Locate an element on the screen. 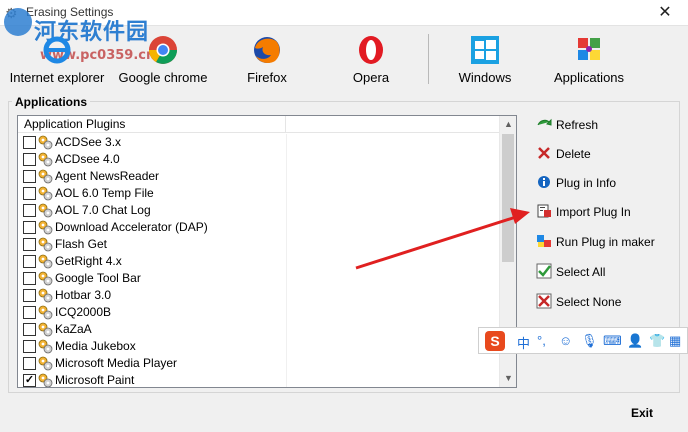 This screenshot has height=432, width=688. skin-icon: 👕 is located at coordinates (657, 341).